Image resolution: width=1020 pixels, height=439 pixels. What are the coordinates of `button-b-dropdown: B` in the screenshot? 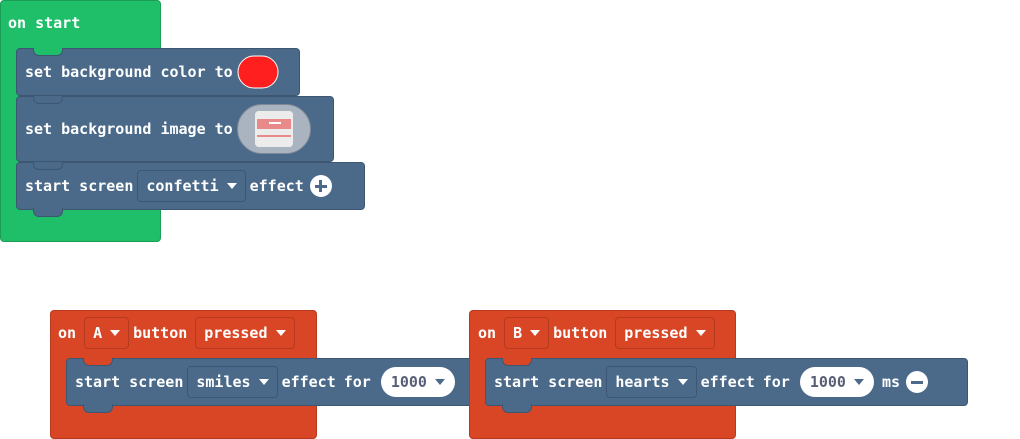 It's located at (527, 333).